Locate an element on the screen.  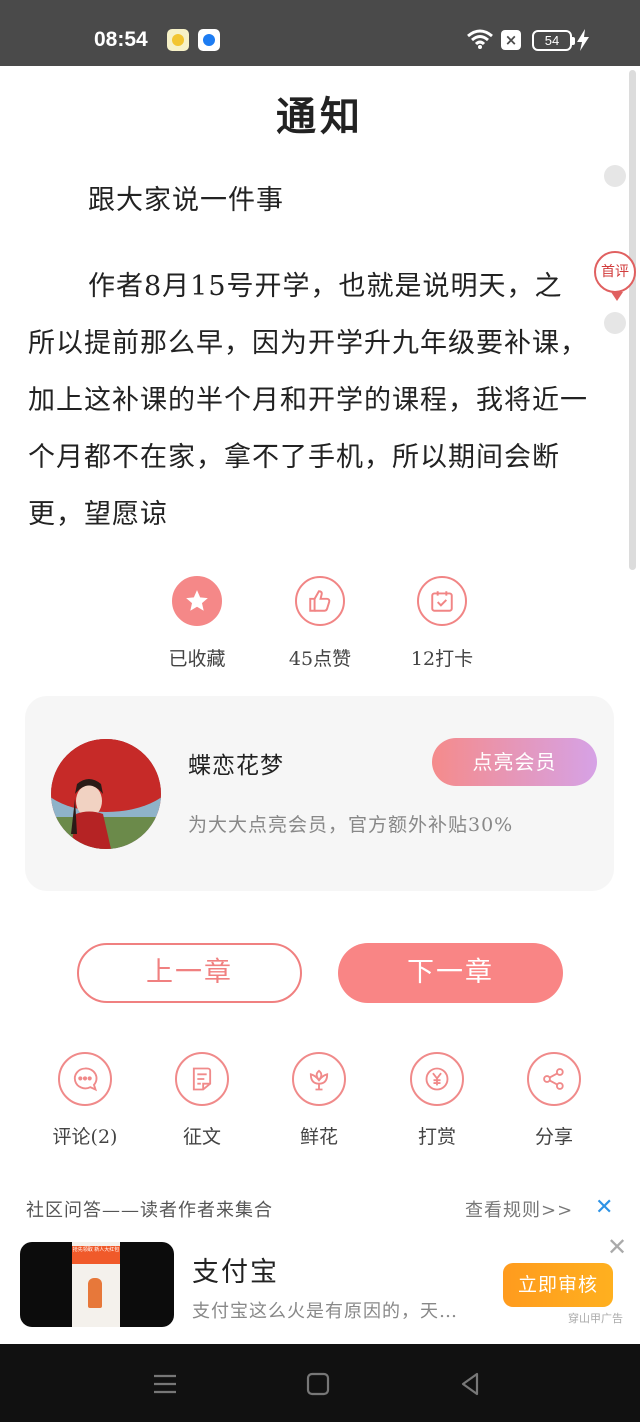
ad-cta-button: 立即审核 is located at coordinates (558, 1285).